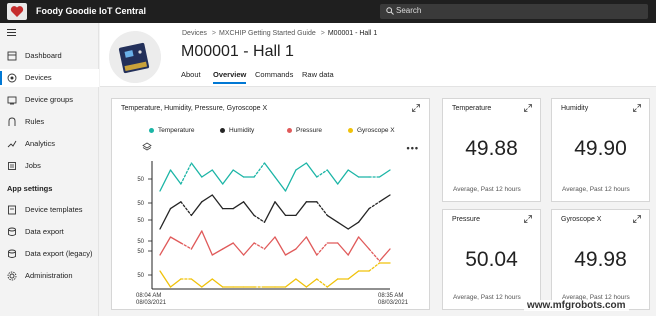 This screenshot has width=656, height=316. What do you see at coordinates (472, 108) in the screenshot?
I see `kpi-title: Temperature` at bounding box center [472, 108].